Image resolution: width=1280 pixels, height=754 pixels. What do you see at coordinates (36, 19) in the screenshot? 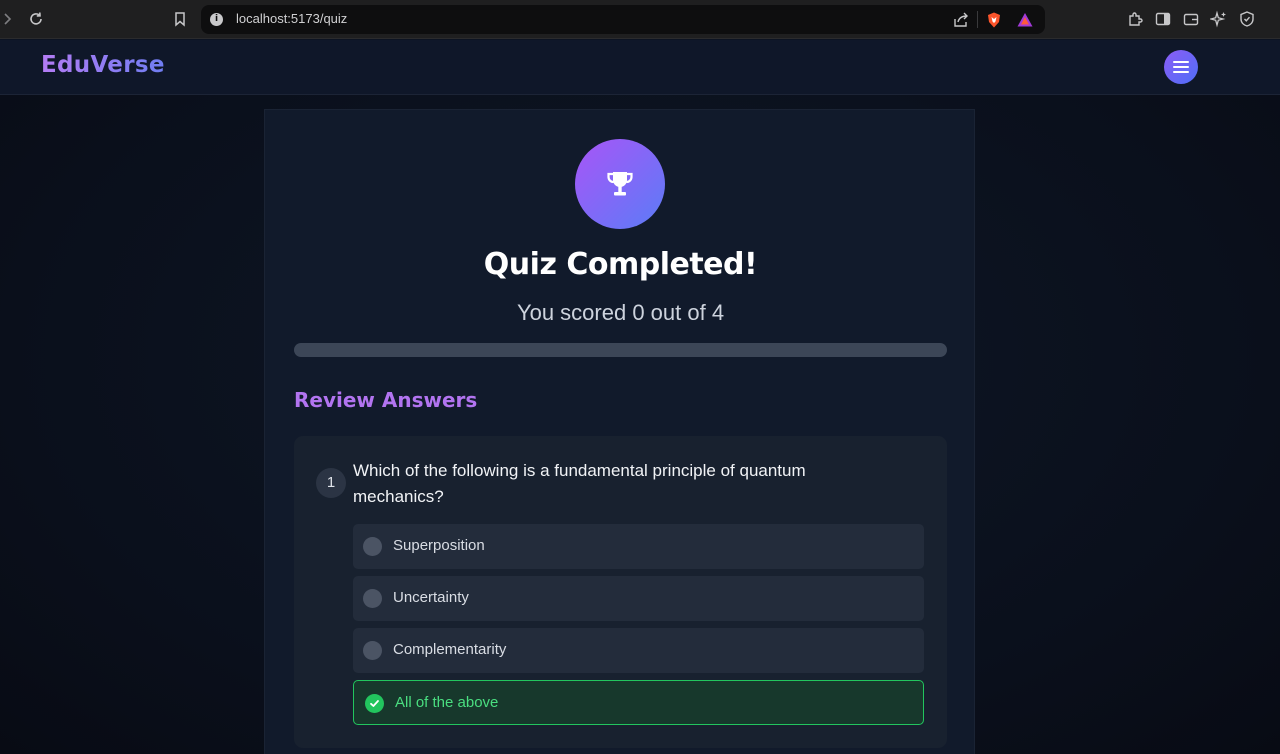
I see `reload-icon` at bounding box center [36, 19].